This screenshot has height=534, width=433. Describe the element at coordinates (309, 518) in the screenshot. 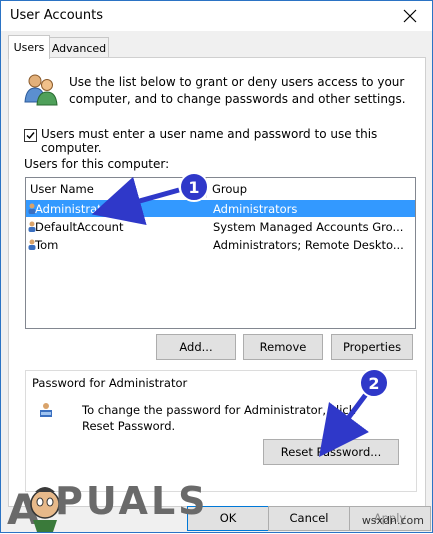

I see `cancel-button: Cancel` at that location.